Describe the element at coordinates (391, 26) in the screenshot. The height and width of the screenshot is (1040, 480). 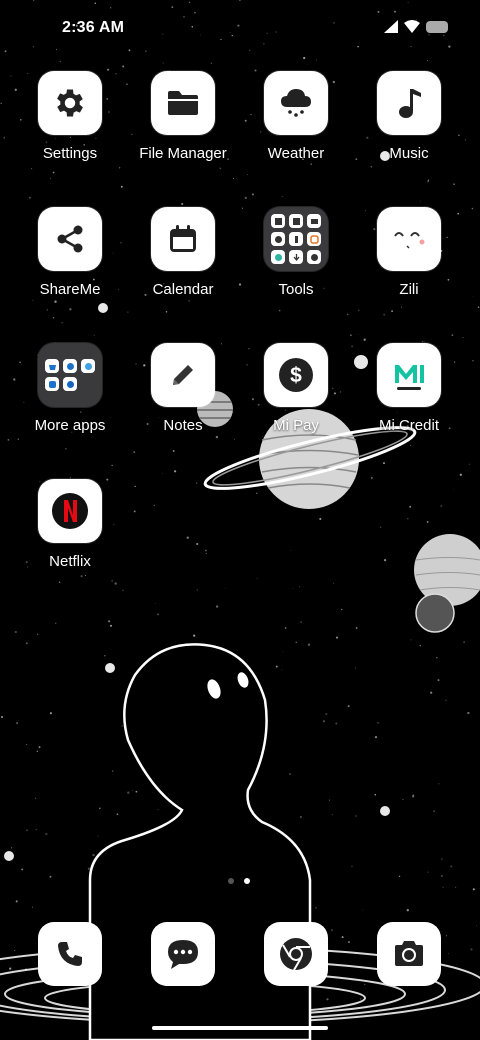
I see `signal-icon` at that location.